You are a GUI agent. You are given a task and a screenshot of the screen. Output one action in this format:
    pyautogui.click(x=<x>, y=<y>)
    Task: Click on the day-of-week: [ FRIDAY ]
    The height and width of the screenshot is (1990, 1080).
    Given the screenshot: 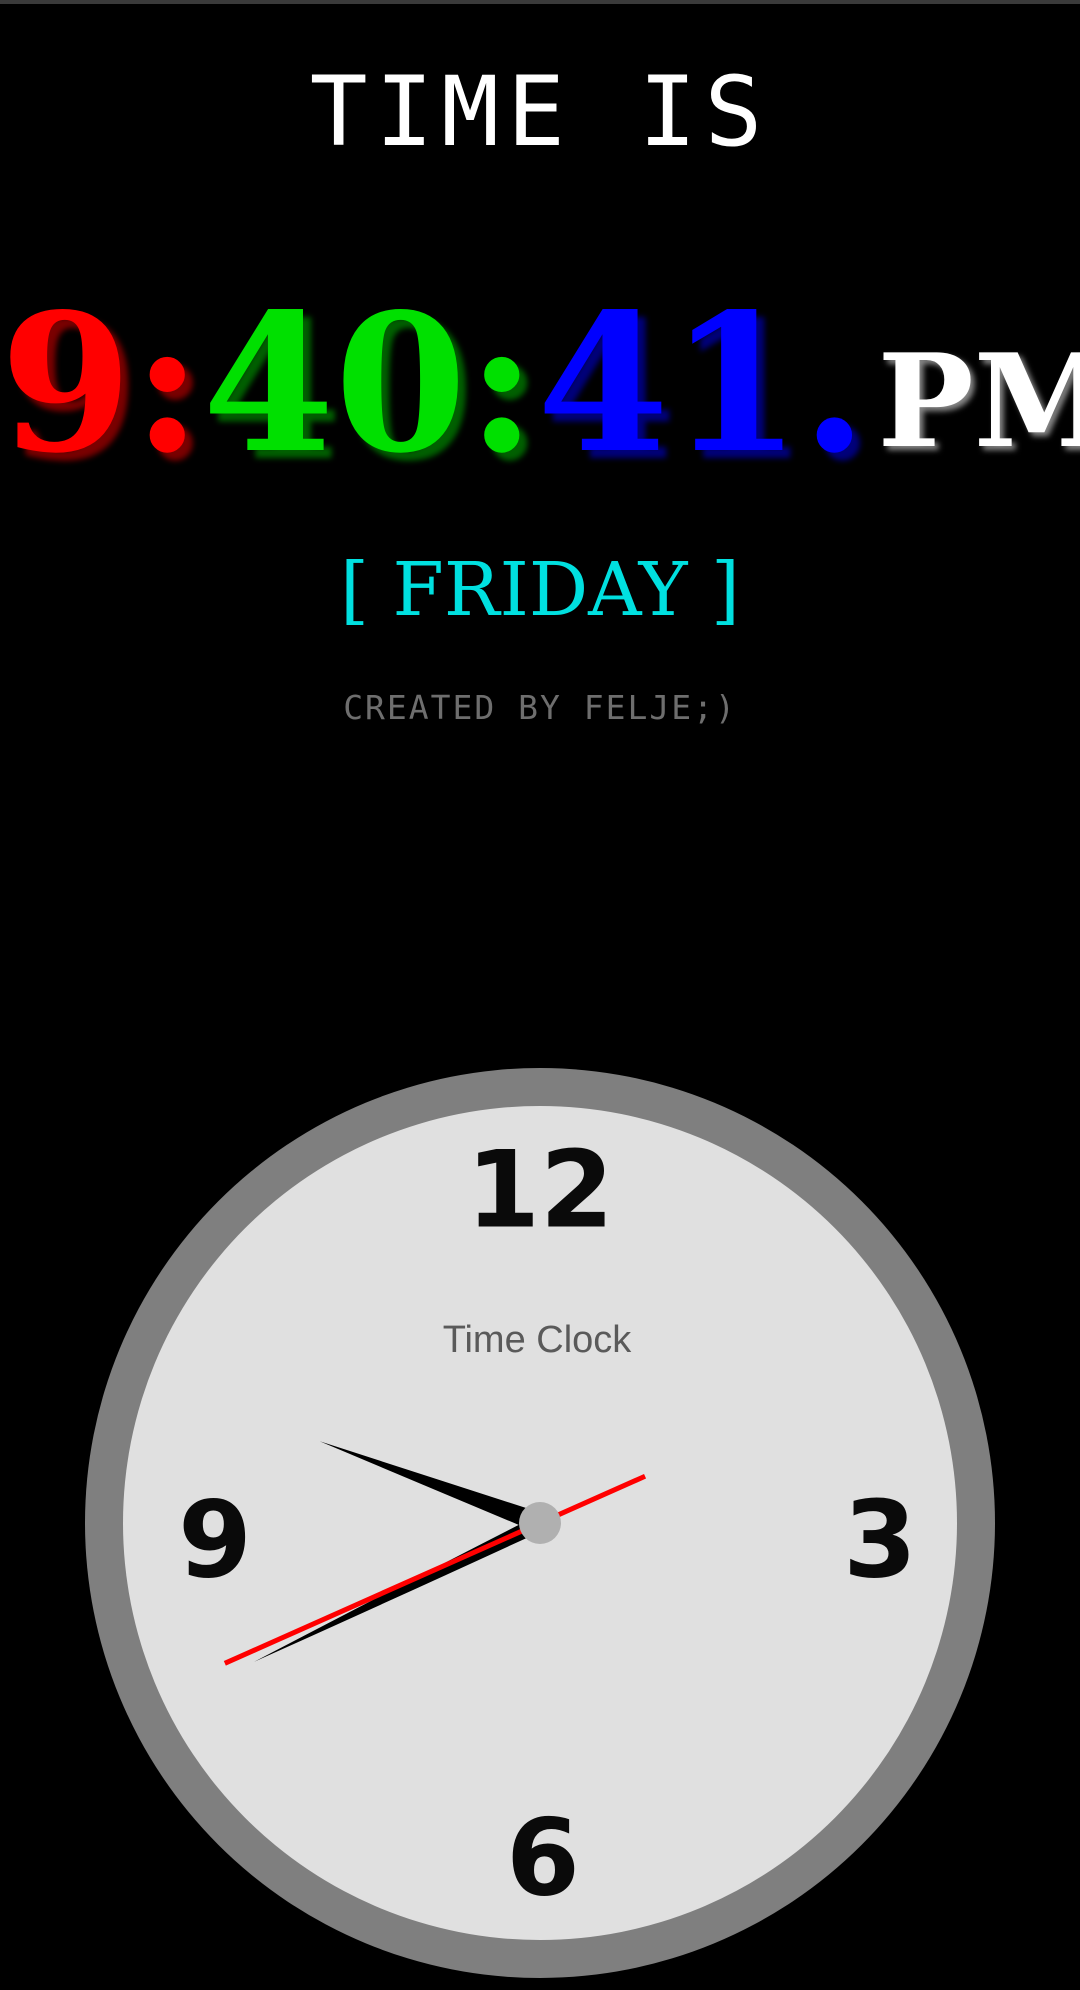 What is the action you would take?
    pyautogui.click(x=540, y=590)
    